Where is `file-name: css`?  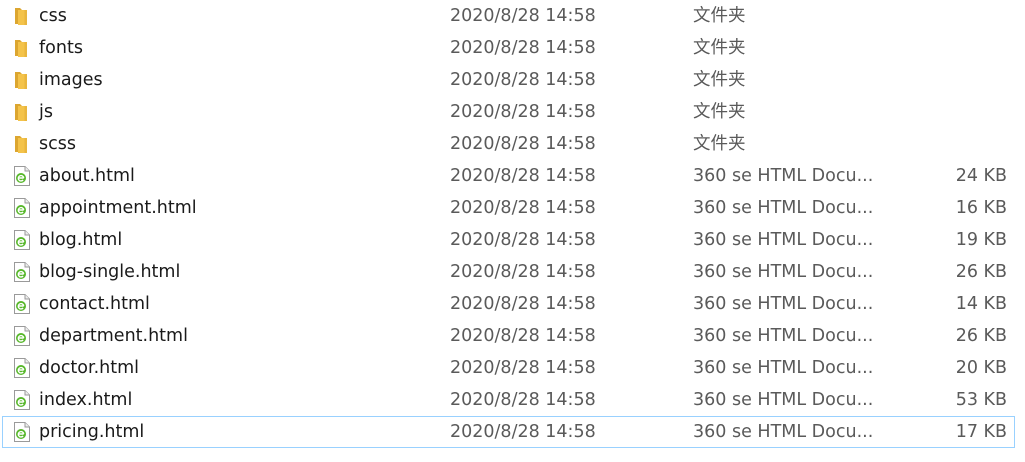
file-name: css is located at coordinates (53, 16).